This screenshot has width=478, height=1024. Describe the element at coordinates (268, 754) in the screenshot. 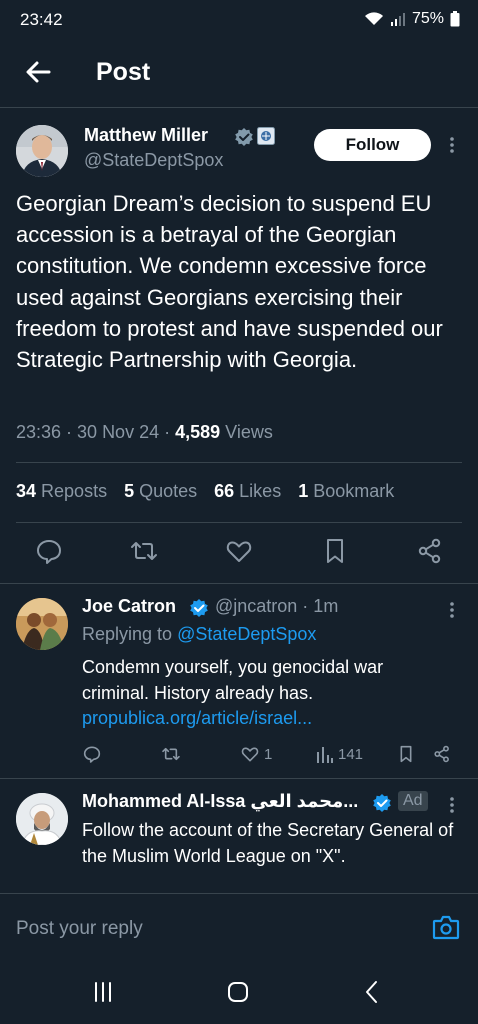

I see `reply-like-count: 1` at that location.